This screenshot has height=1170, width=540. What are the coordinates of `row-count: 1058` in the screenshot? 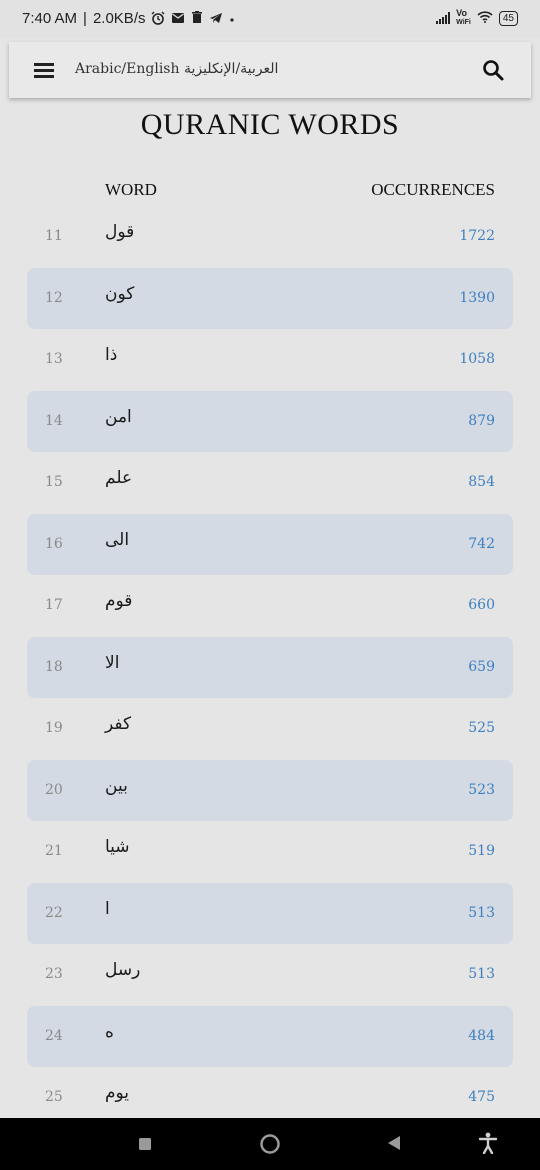 It's located at (477, 359).